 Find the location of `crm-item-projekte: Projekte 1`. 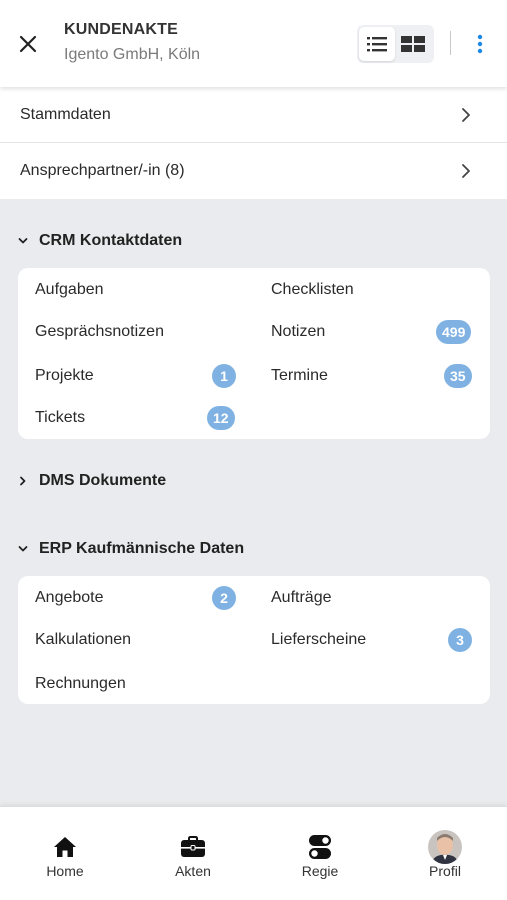

crm-item-projekte: Projekte 1 is located at coordinates (145, 376).